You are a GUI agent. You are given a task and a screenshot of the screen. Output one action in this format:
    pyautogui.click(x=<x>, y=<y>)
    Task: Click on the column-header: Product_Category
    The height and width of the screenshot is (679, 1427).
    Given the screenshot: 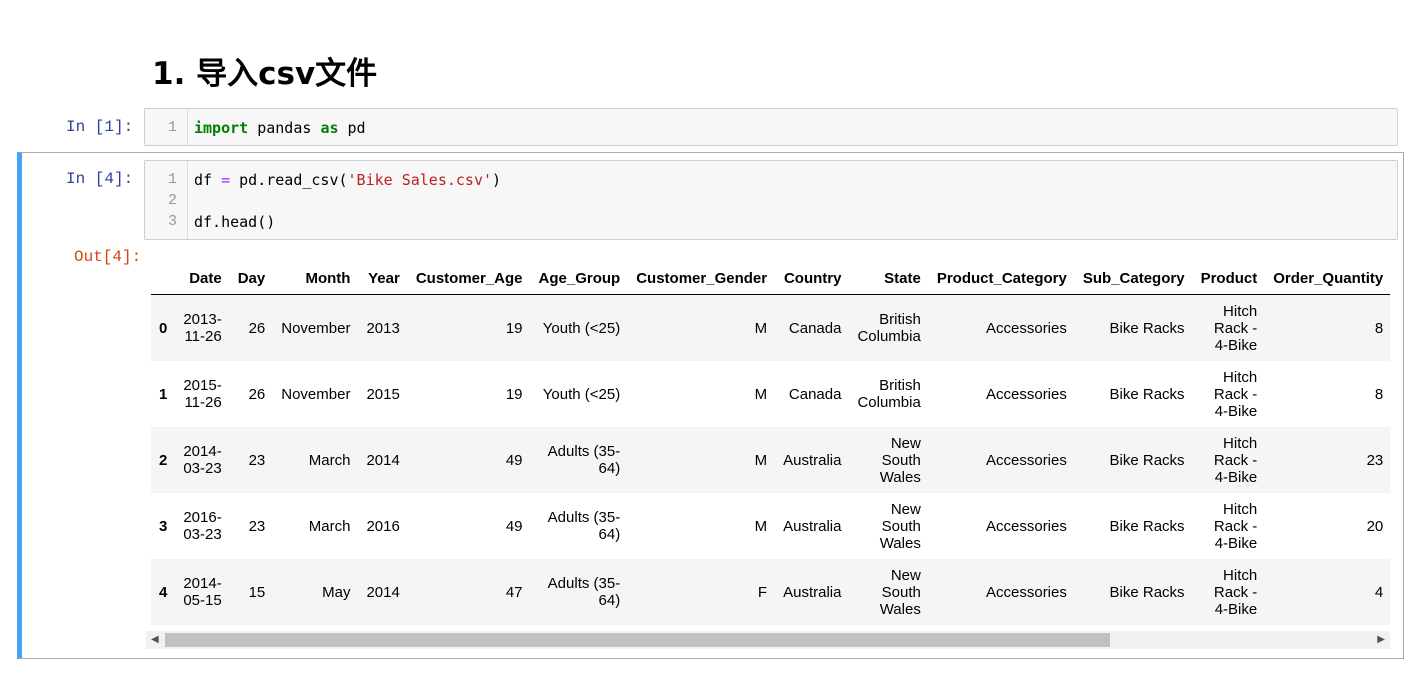 What is the action you would take?
    pyautogui.click(x=1001, y=278)
    